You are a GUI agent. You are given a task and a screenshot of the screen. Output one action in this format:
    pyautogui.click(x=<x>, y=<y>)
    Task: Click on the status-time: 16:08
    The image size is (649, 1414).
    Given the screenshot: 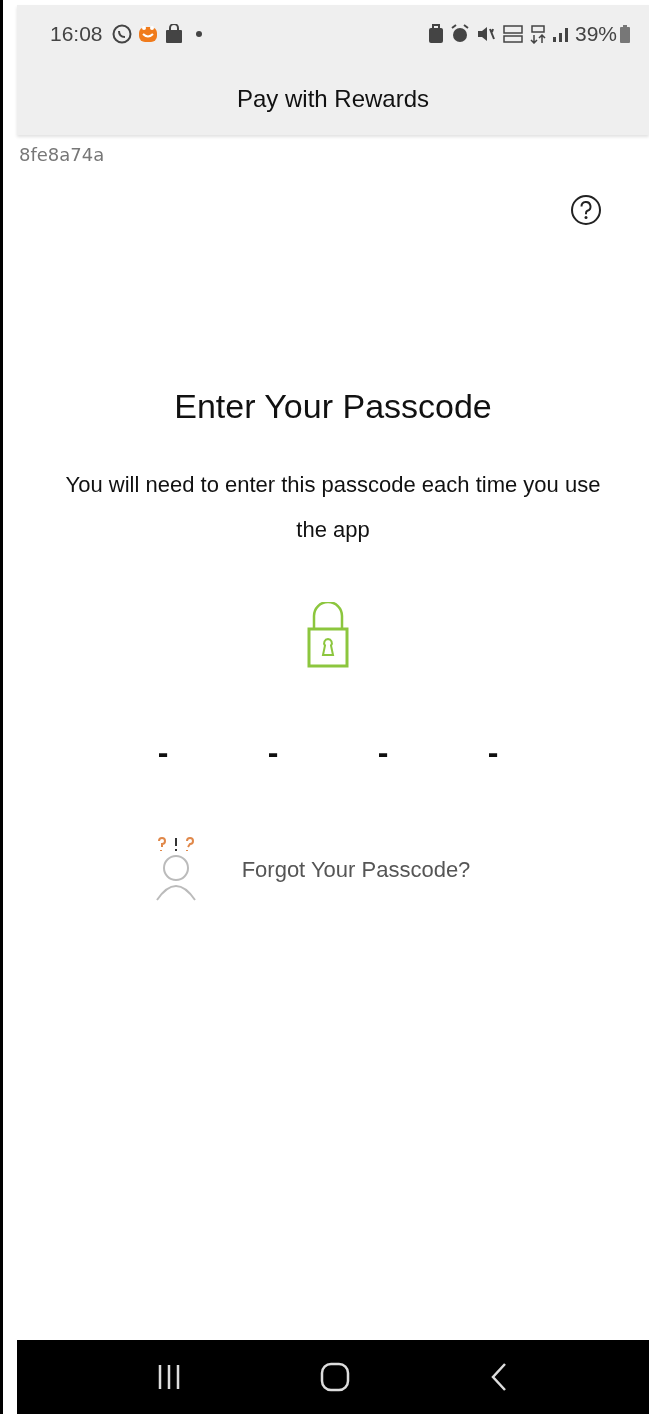 What is the action you would take?
    pyautogui.click(x=76, y=33)
    